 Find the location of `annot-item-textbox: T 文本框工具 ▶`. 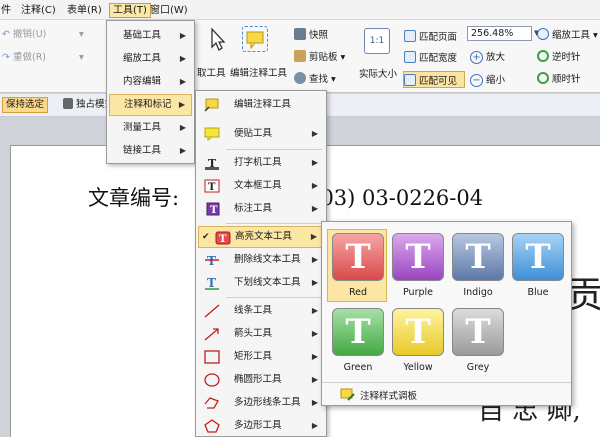

annot-item-textbox: T 文本框工具 ▶ is located at coordinates (261, 186).